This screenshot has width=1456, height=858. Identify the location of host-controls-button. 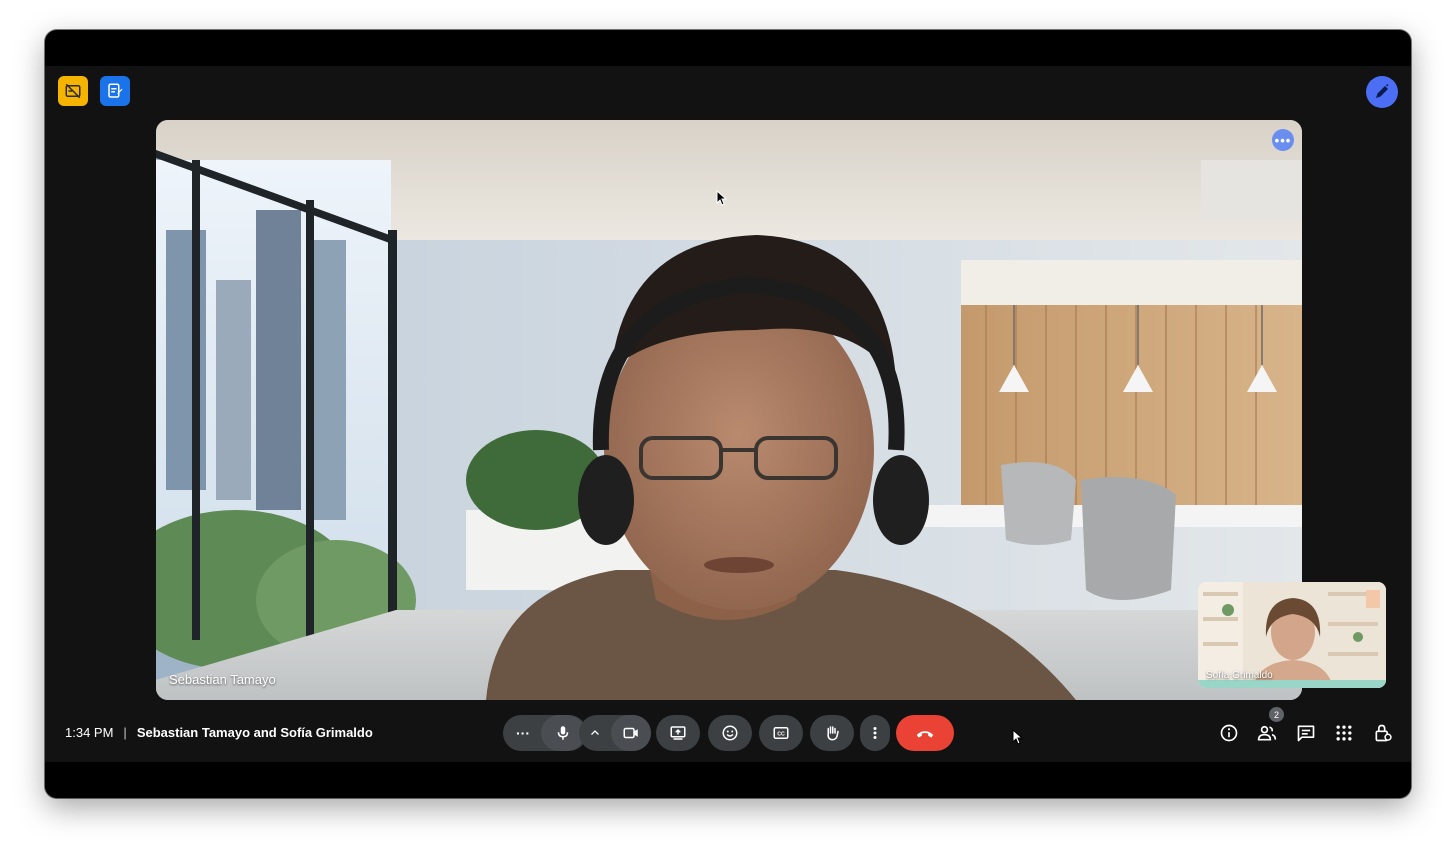
(1383, 733).